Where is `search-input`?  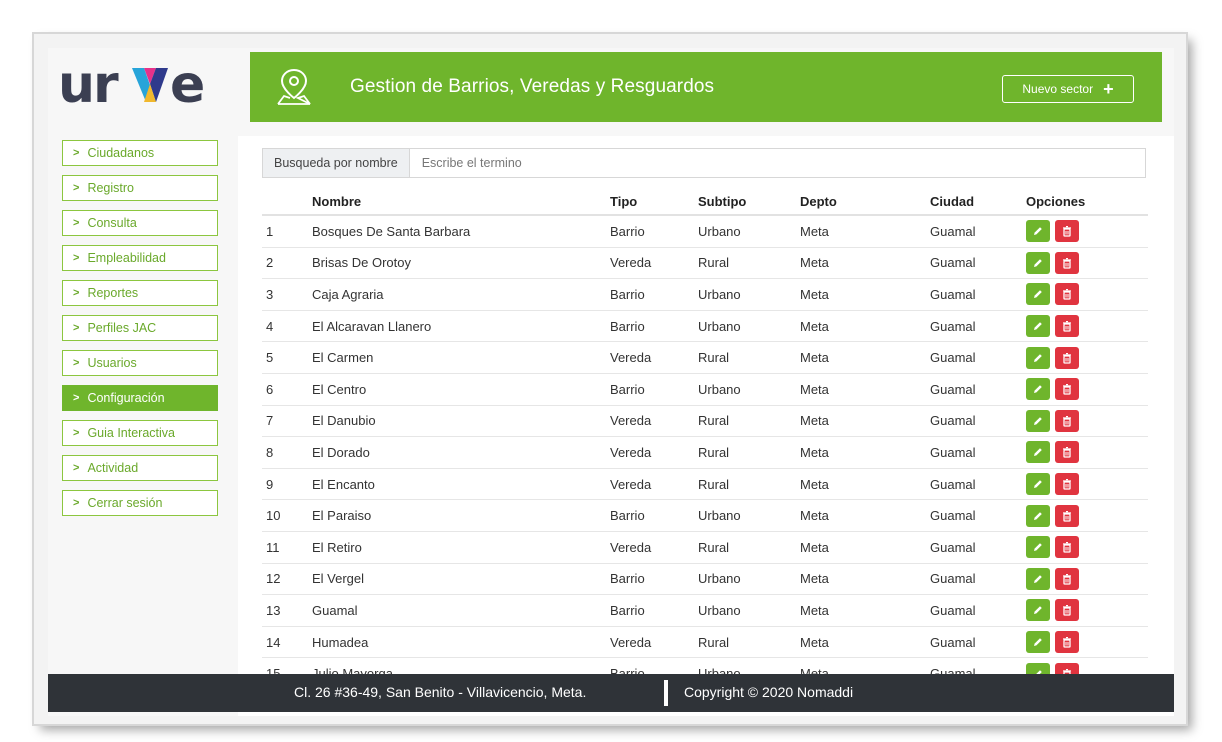
search-input is located at coordinates (777, 163).